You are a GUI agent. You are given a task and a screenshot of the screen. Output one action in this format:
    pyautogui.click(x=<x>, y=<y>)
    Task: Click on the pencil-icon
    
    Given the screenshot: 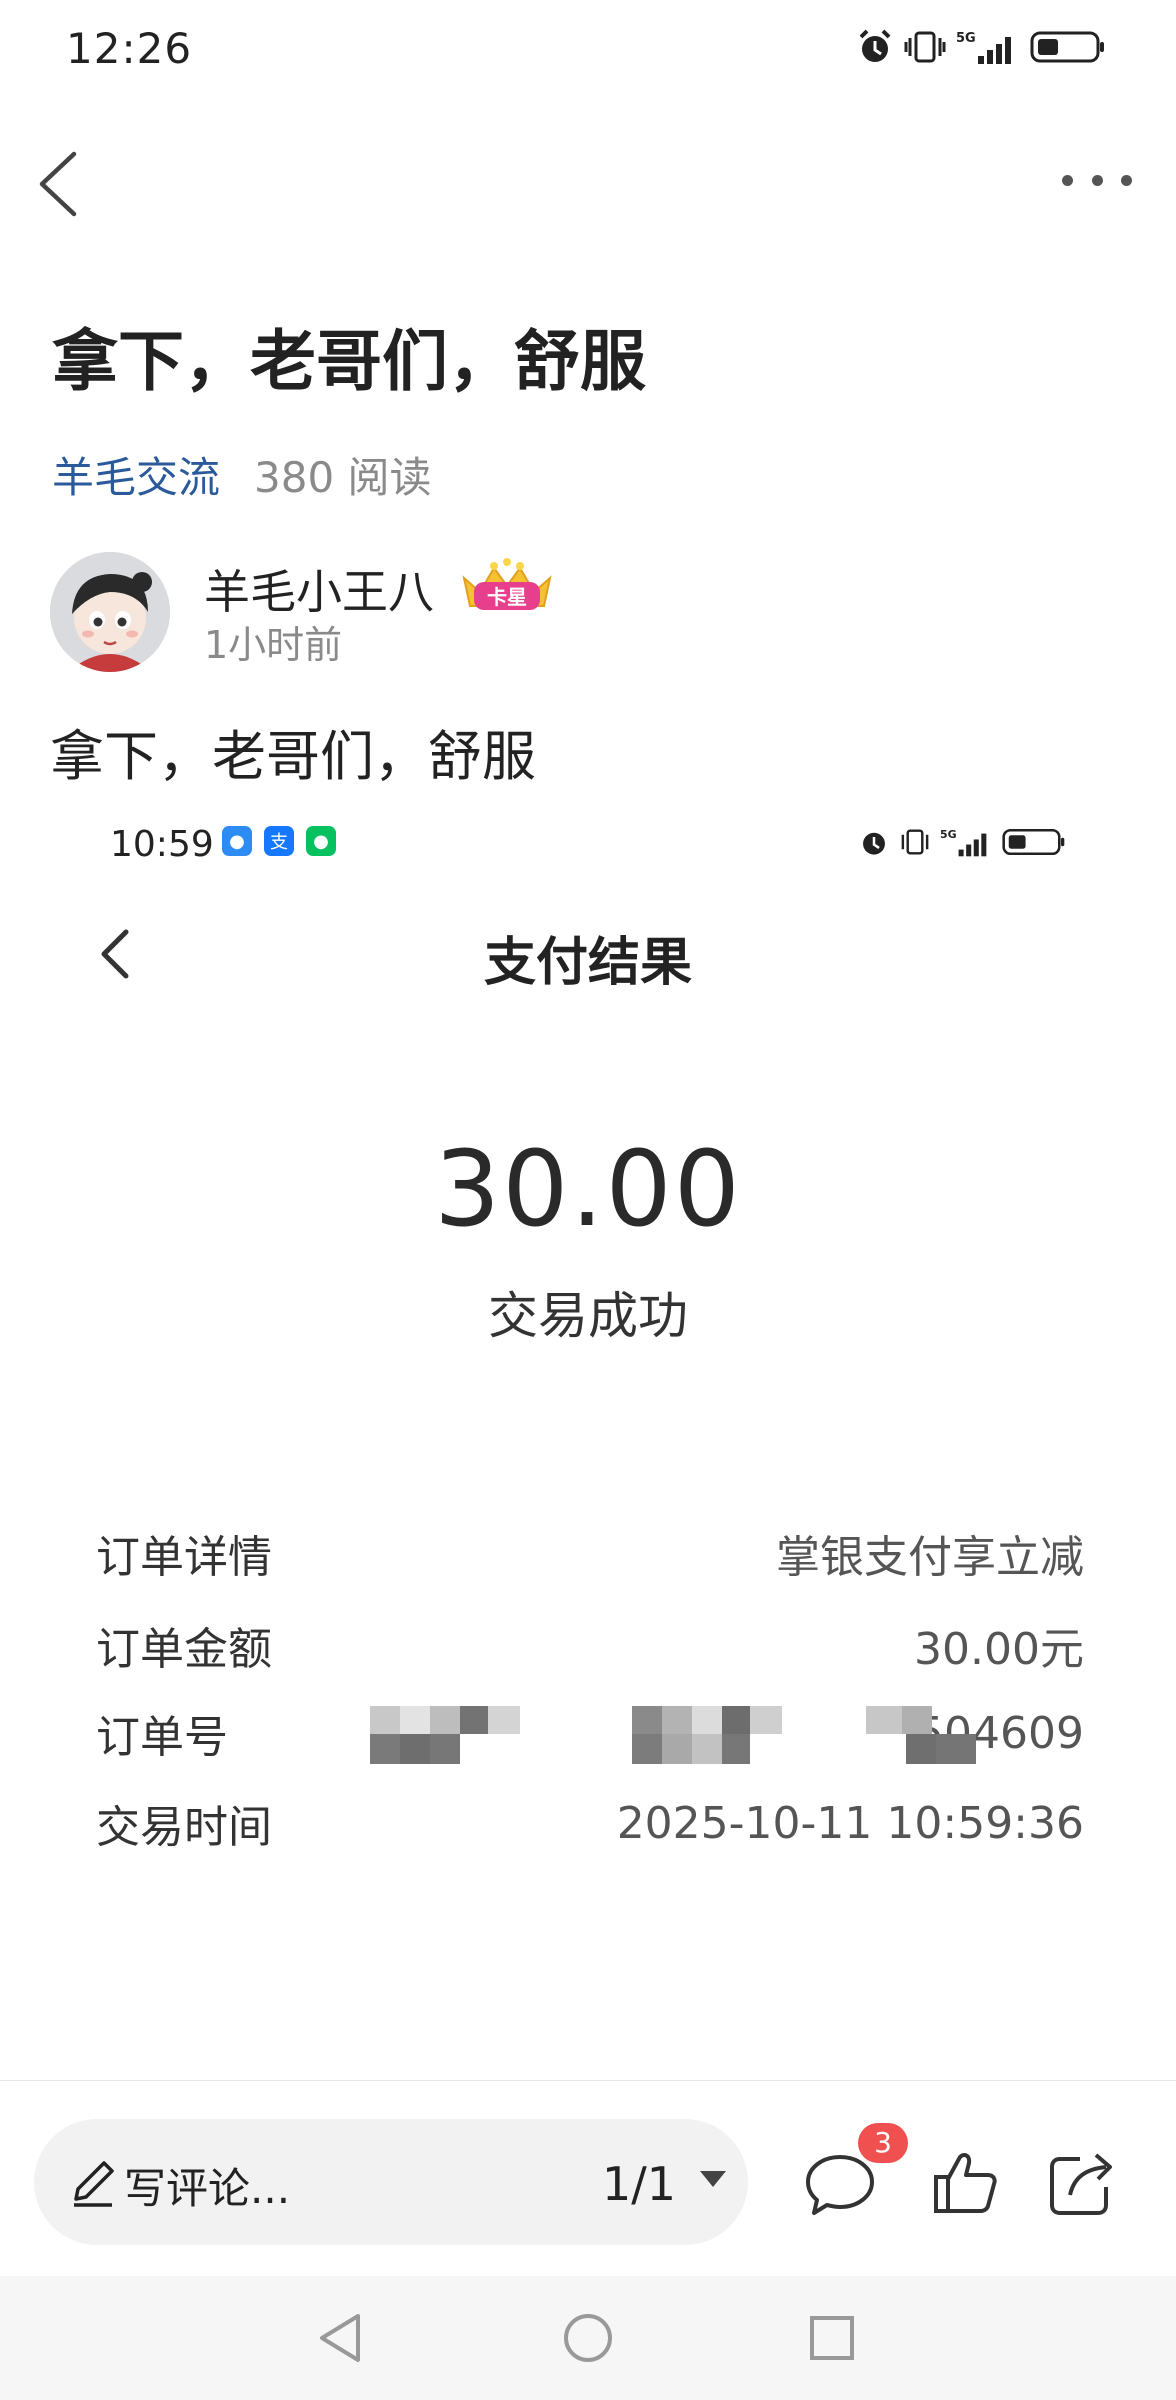 What is the action you would take?
    pyautogui.click(x=94, y=2184)
    